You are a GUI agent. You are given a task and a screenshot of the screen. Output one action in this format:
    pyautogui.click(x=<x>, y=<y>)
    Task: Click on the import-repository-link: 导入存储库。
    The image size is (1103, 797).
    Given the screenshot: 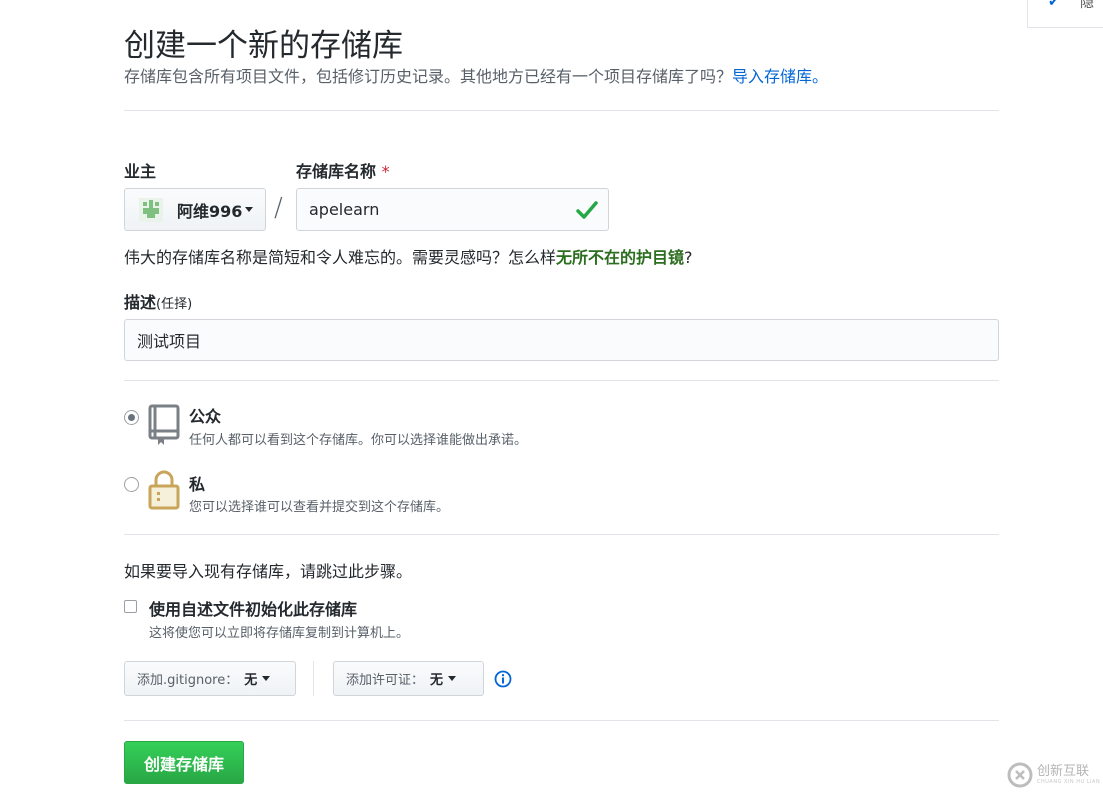 What is the action you would take?
    pyautogui.click(x=780, y=76)
    